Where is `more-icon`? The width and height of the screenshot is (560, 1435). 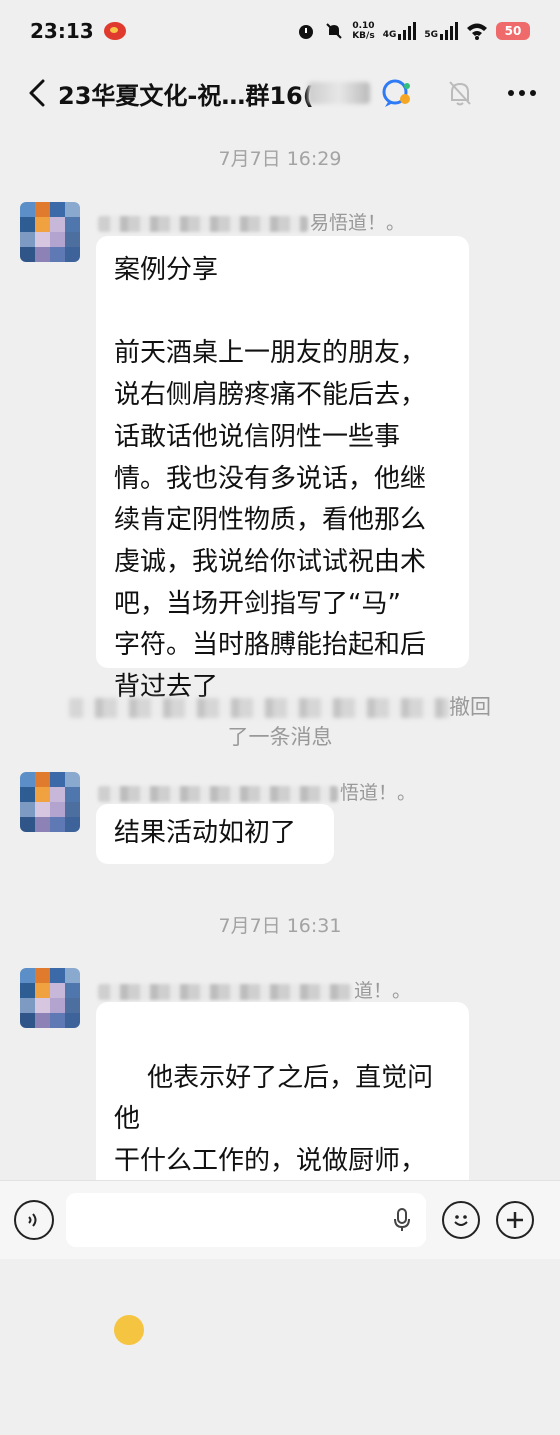 more-icon is located at coordinates (522, 93).